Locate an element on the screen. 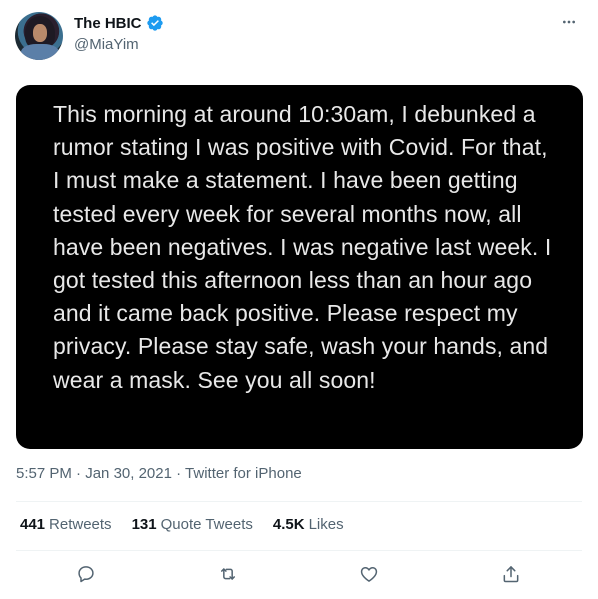 The height and width of the screenshot is (599, 598). author-handle: @MiaYim is located at coordinates (106, 44).